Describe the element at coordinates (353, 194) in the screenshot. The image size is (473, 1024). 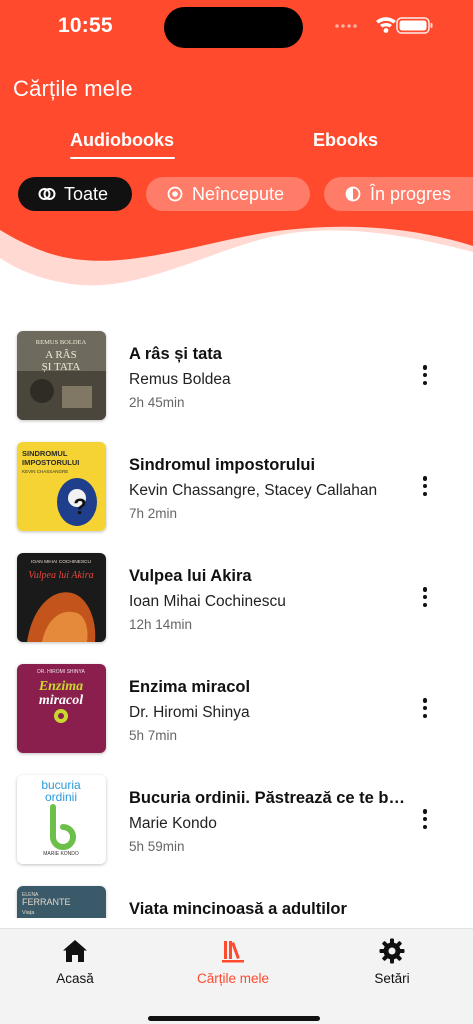
I see `half-circle-icon` at that location.